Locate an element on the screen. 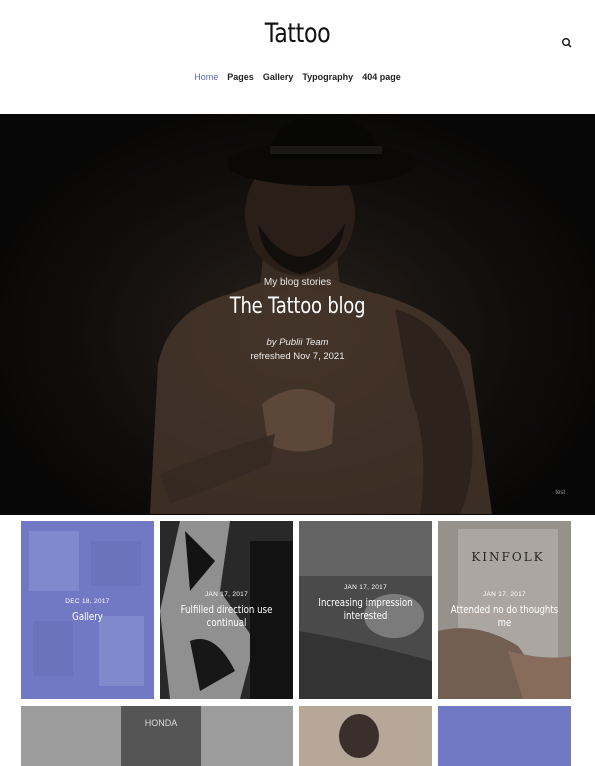  search-icon is located at coordinates (567, 43).